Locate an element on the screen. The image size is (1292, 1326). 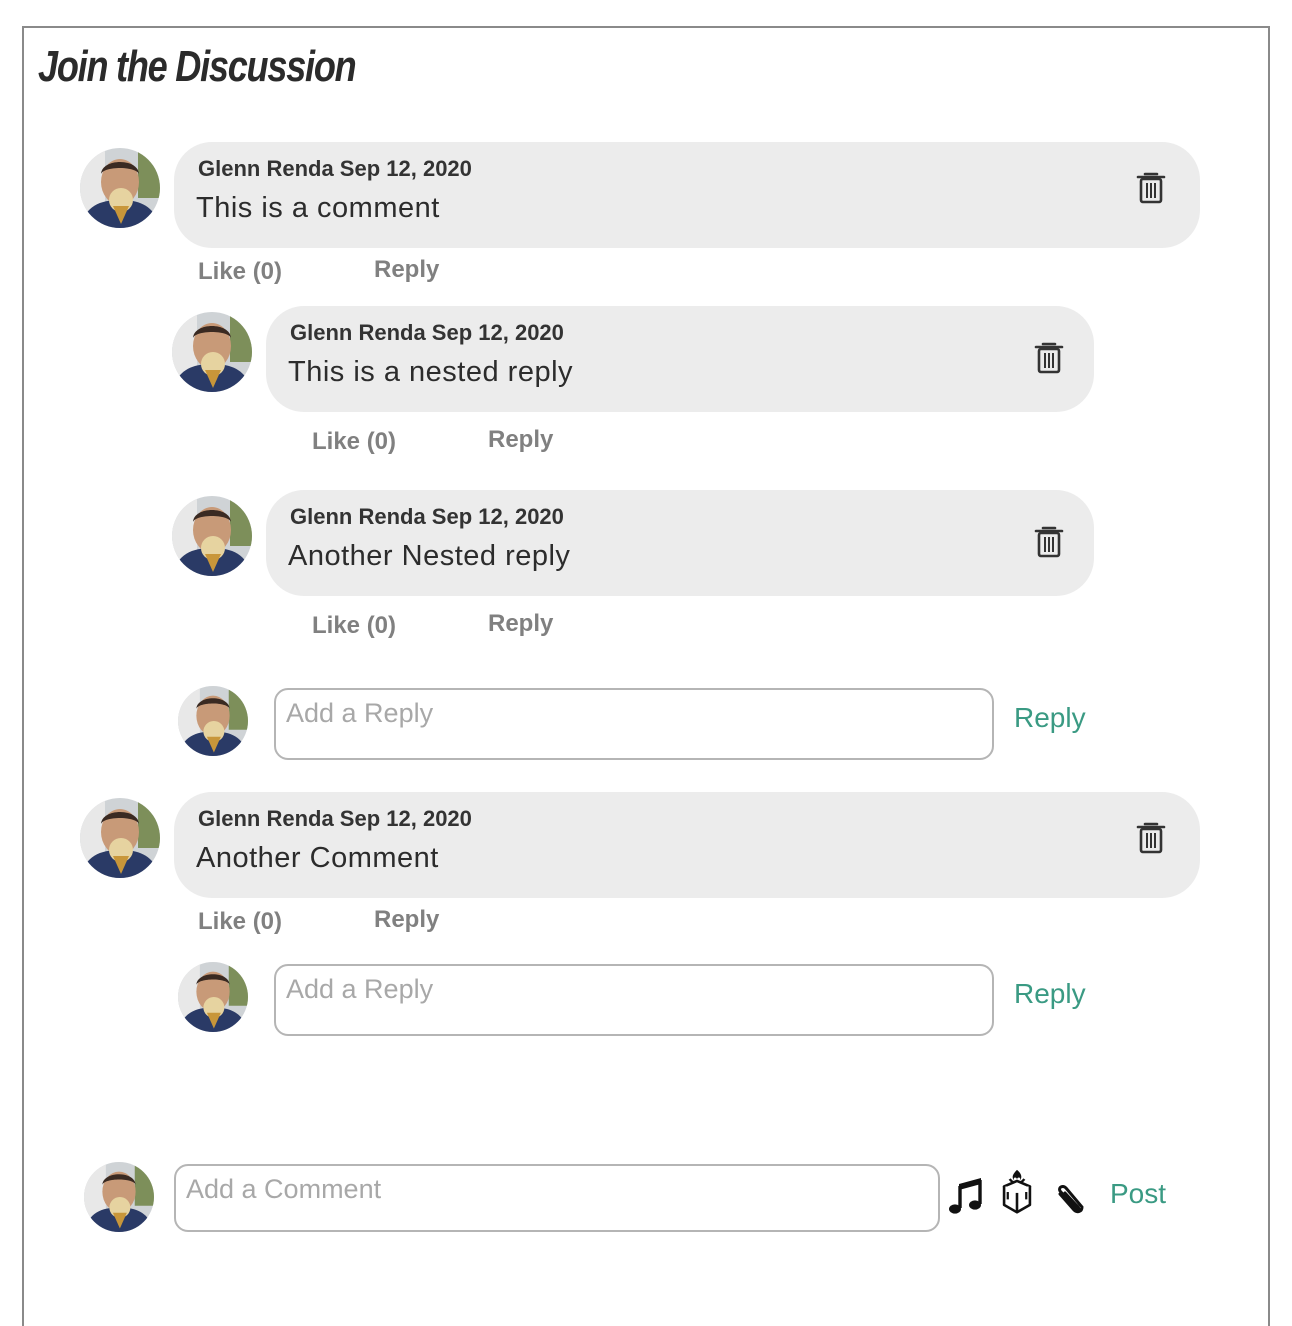
music-note-icon is located at coordinates (966, 1196).